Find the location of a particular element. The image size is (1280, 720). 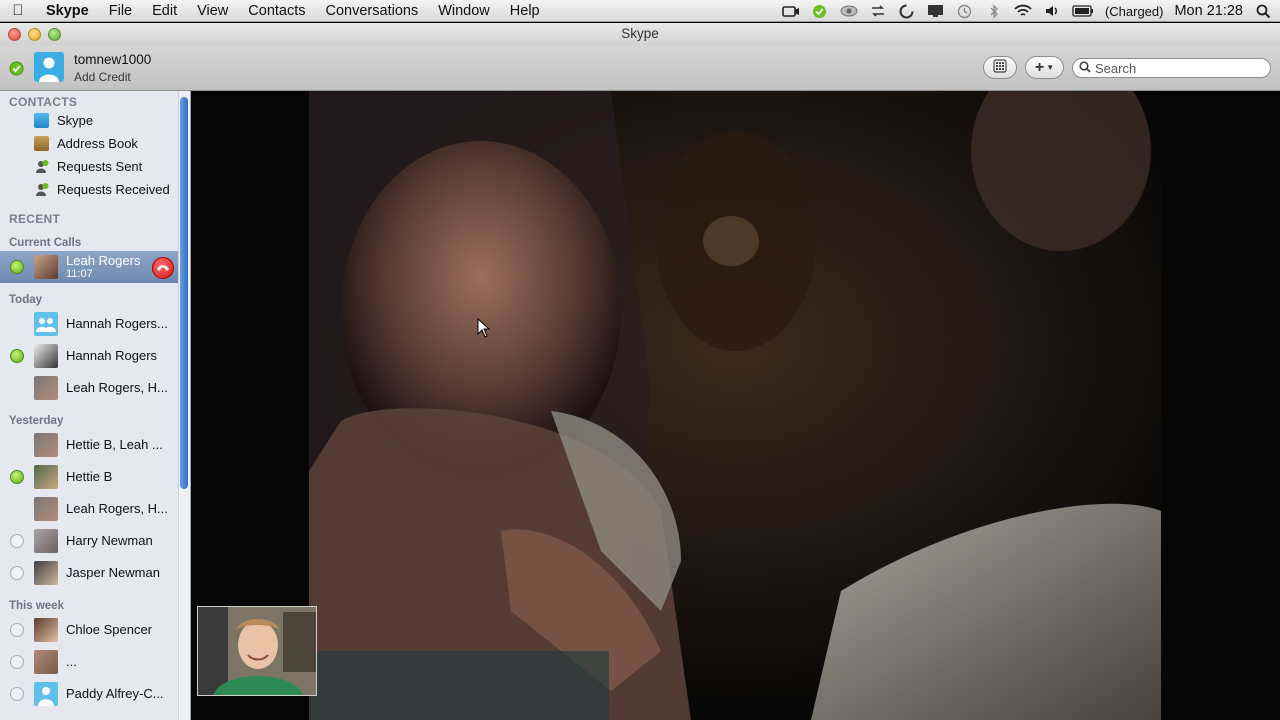

battery-status: (Charged) is located at coordinates (1134, 11).